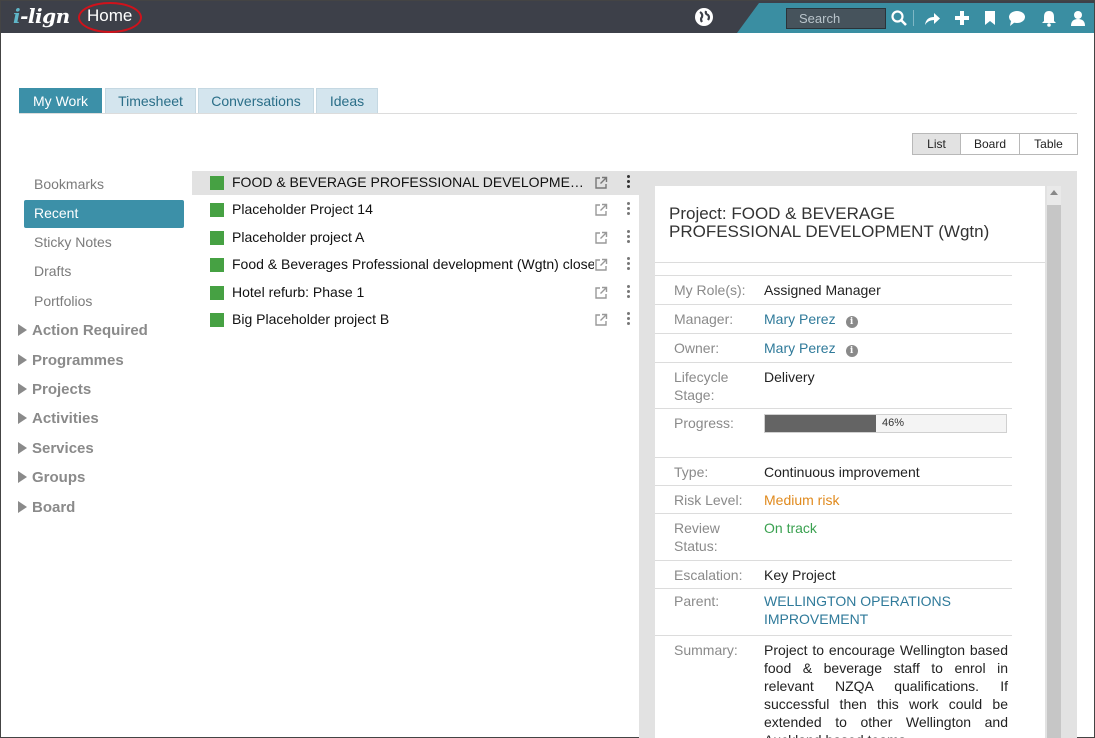  What do you see at coordinates (71, 360) in the screenshot?
I see `sidebar-group-programmes: Programmes` at bounding box center [71, 360].